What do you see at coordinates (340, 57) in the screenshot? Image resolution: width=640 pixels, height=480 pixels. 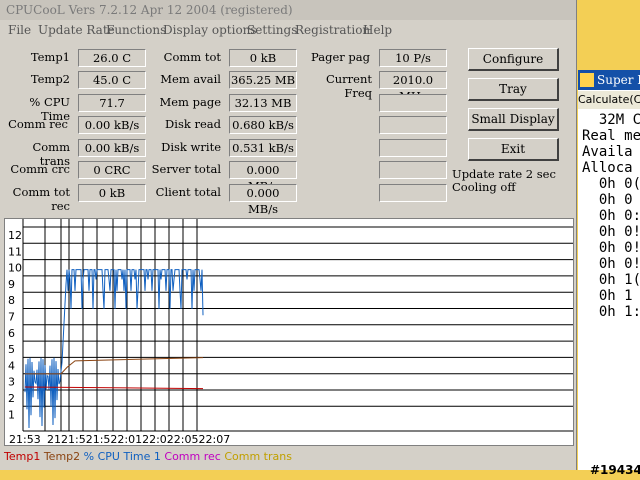 I see `pager-pag-label: Pager pag` at bounding box center [340, 57].